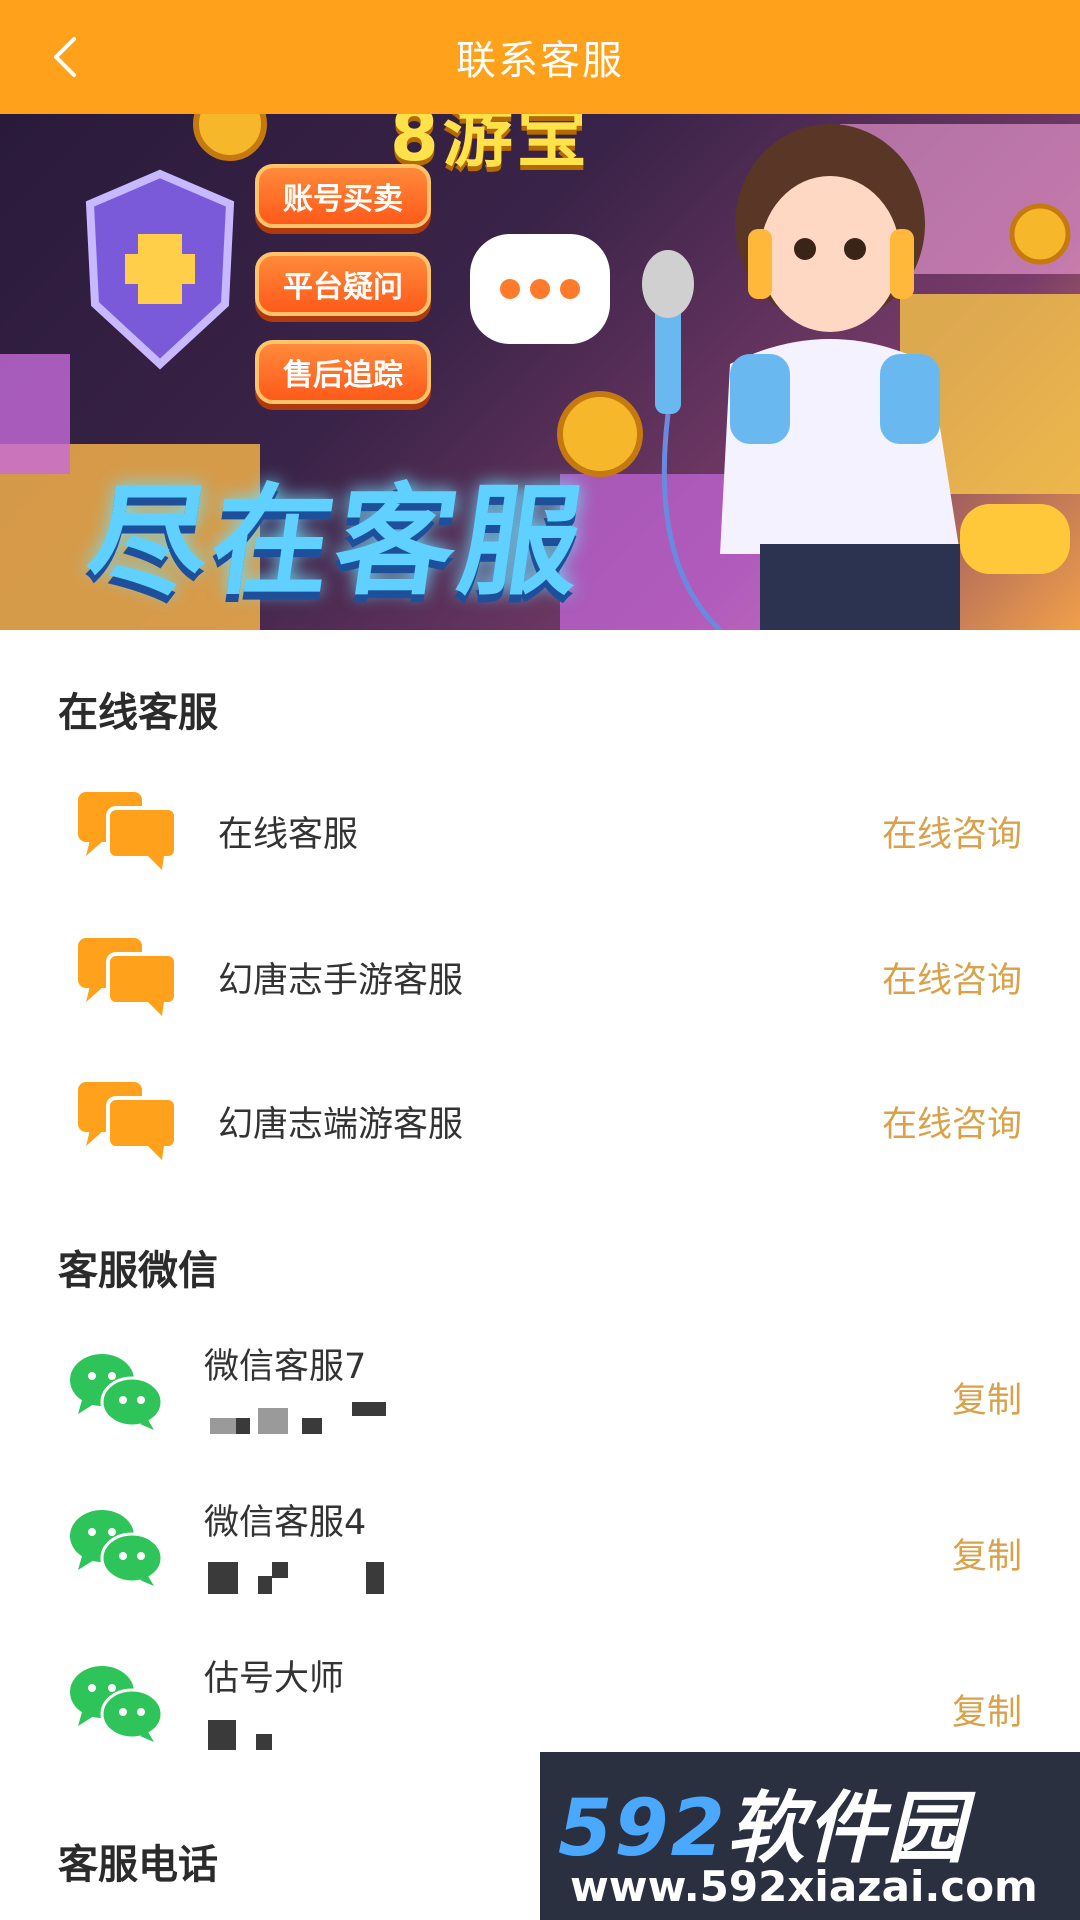 The width and height of the screenshot is (1080, 1920). What do you see at coordinates (540, 974) in the screenshot?
I see `list-item: 幻唐志手游客服 在线咨询` at bounding box center [540, 974].